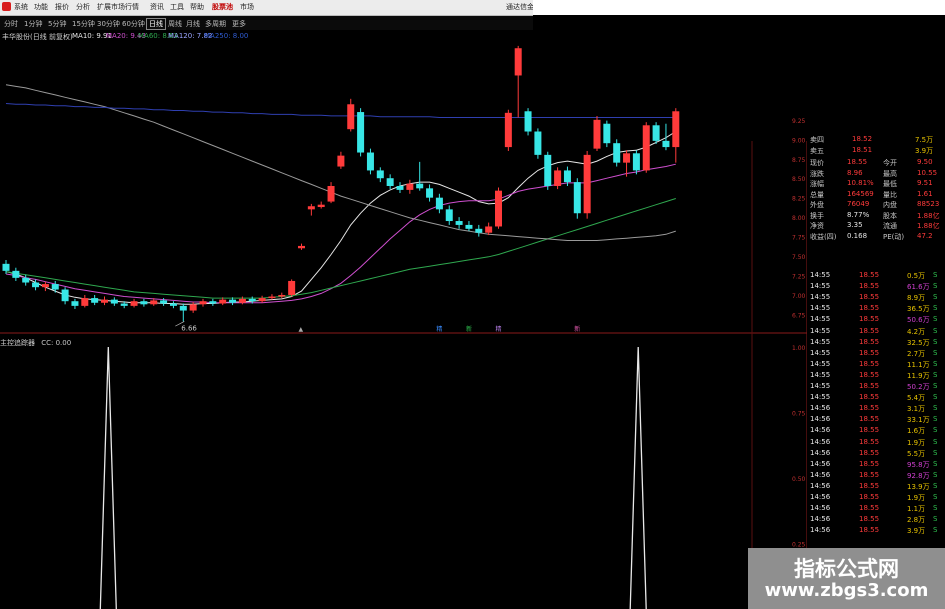  Describe the element at coordinates (924, 140) in the screenshot. I see `ask-level-volume: 7.5万` at that location.